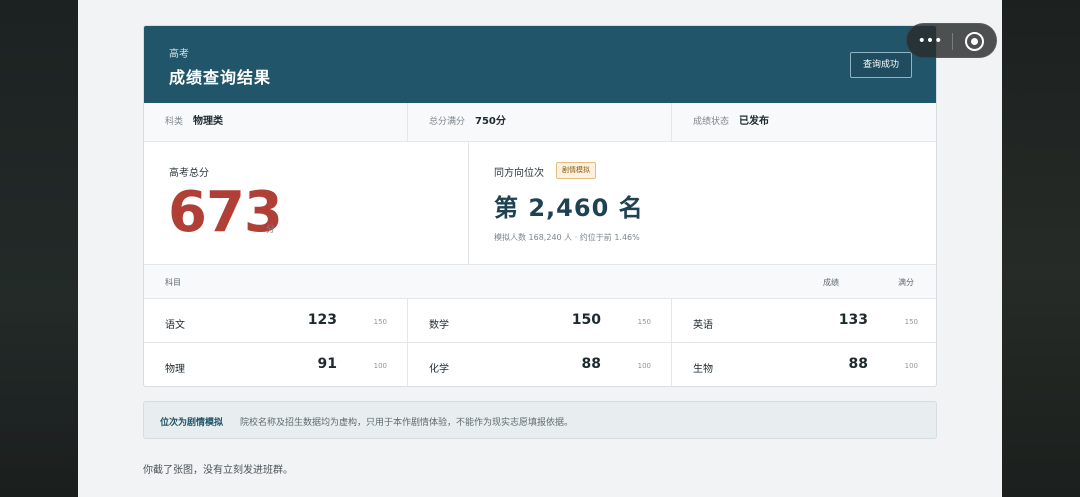 The width and height of the screenshot is (1080, 497). I want to click on subject-name: 语文, so click(175, 325).